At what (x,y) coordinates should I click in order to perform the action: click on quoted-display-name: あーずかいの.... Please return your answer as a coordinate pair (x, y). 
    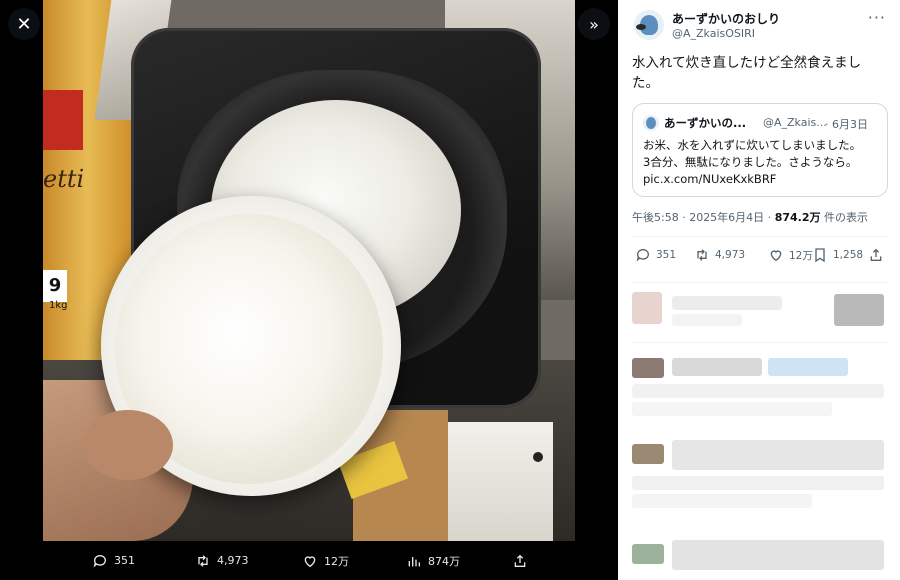
    Looking at the image, I should click on (705, 123).